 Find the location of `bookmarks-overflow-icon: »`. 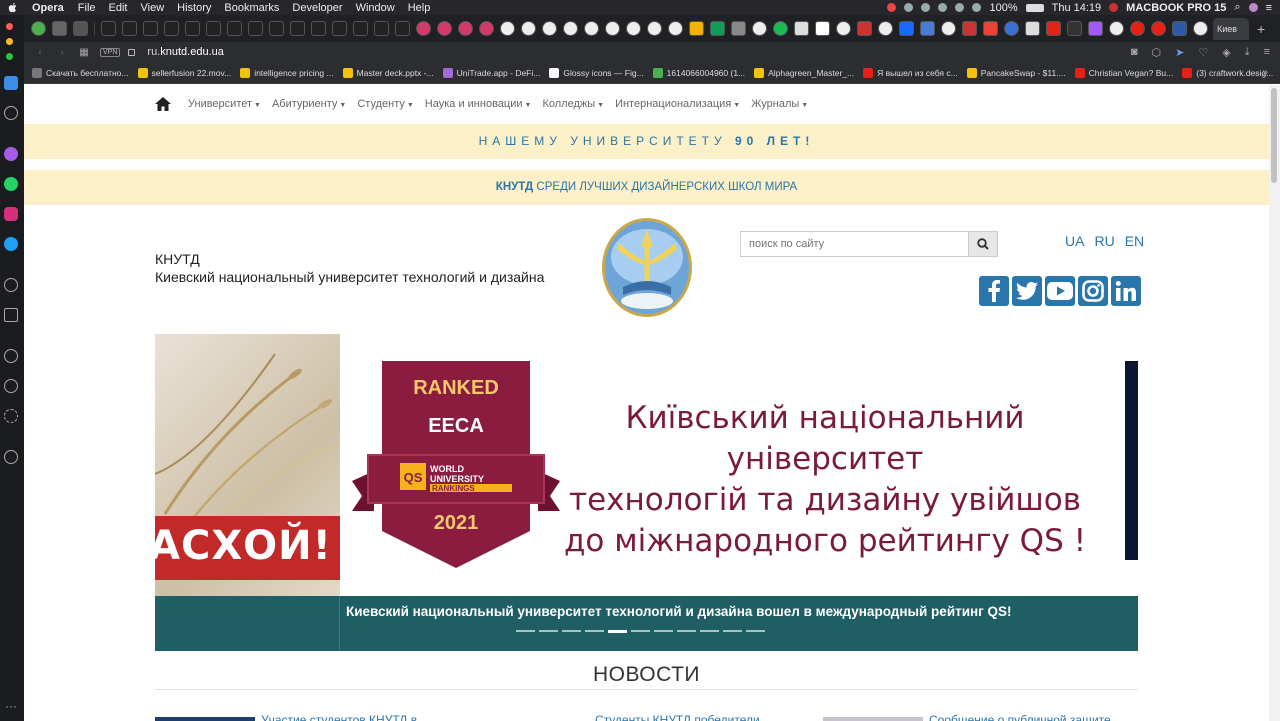

bookmarks-overflow-icon: » is located at coordinates (1265, 72).